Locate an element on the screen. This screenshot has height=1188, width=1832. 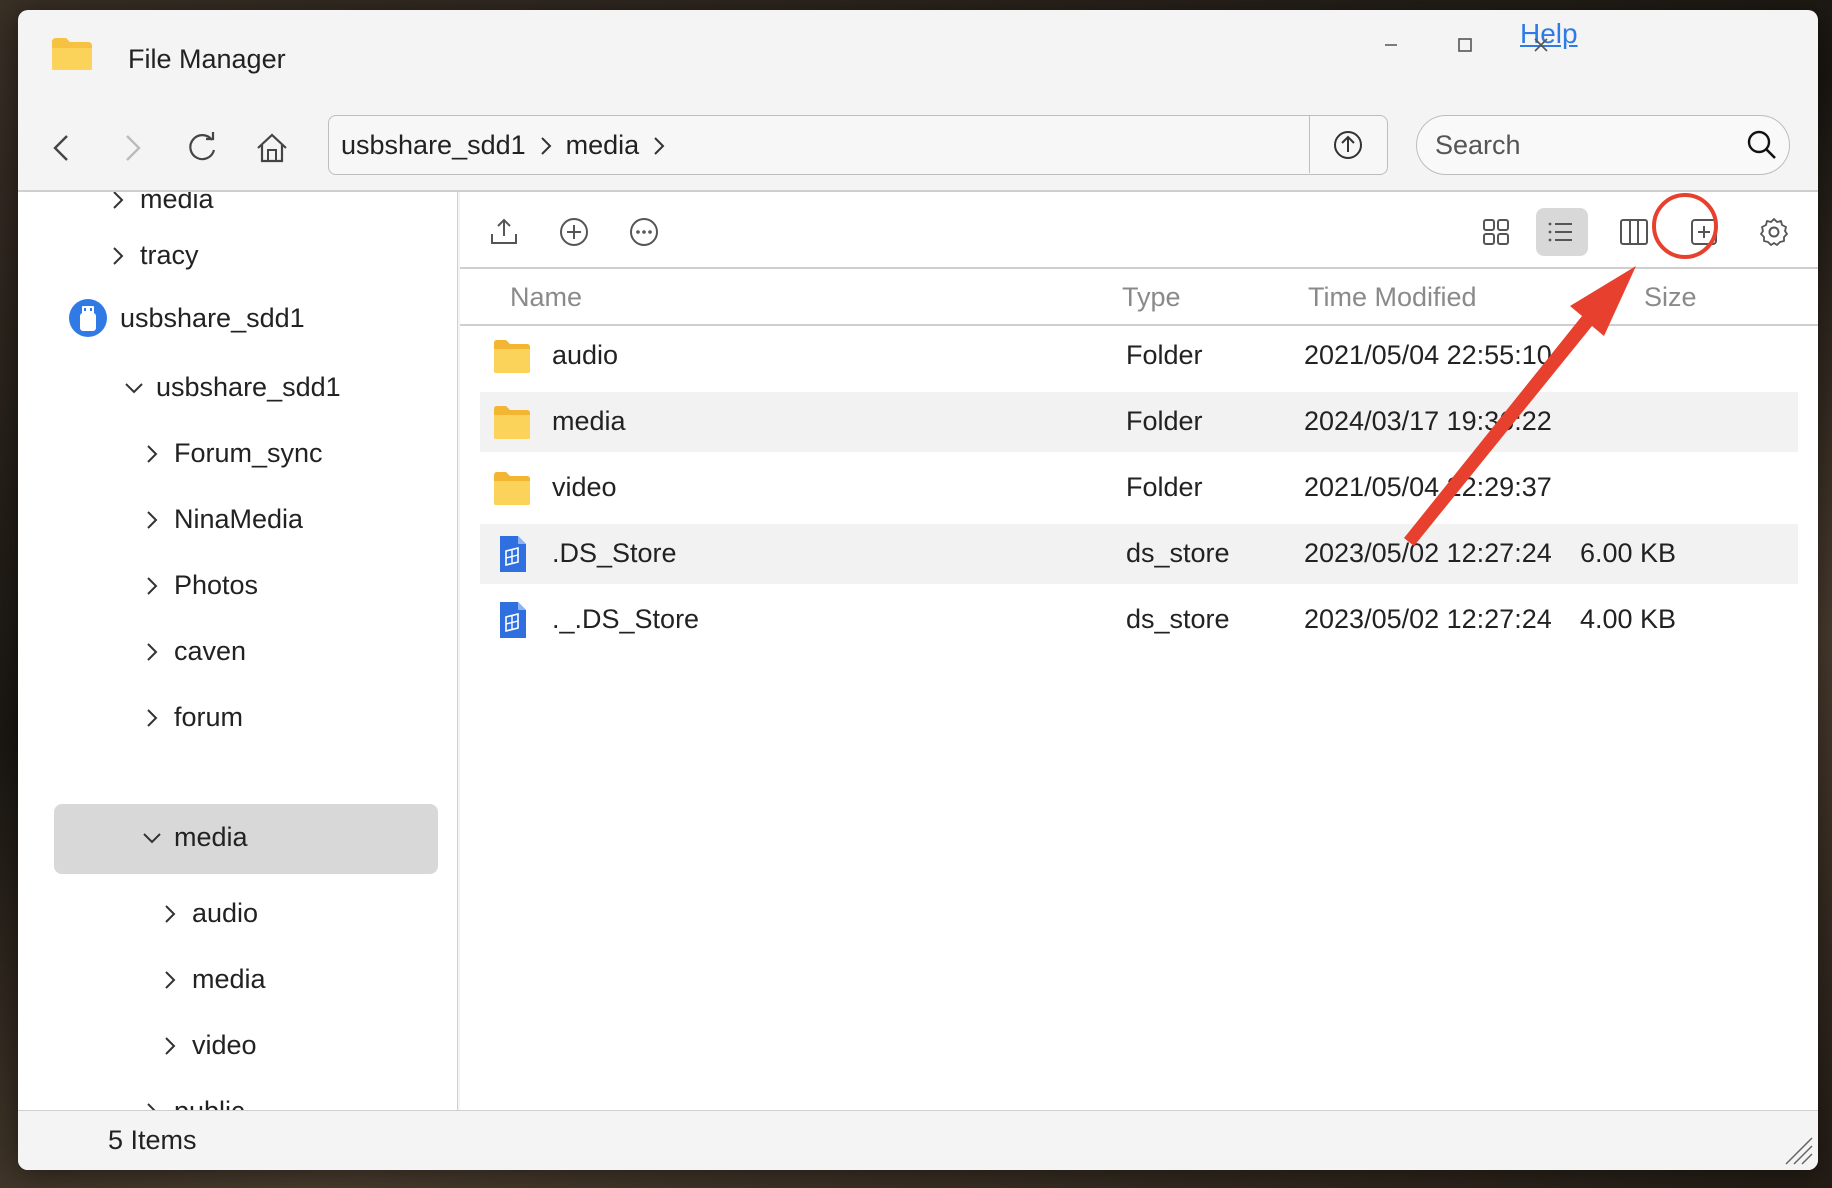
forward-button is located at coordinates (132, 148).